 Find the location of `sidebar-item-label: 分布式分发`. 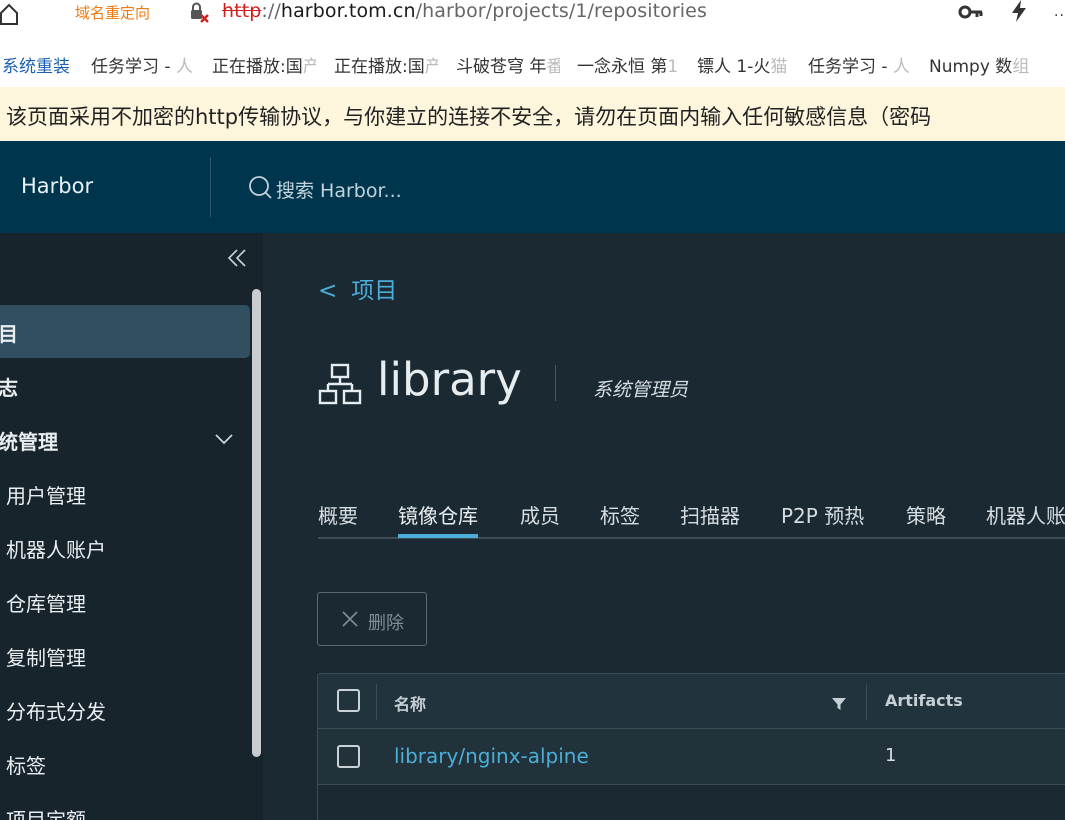

sidebar-item-label: 分布式分发 is located at coordinates (56, 712).